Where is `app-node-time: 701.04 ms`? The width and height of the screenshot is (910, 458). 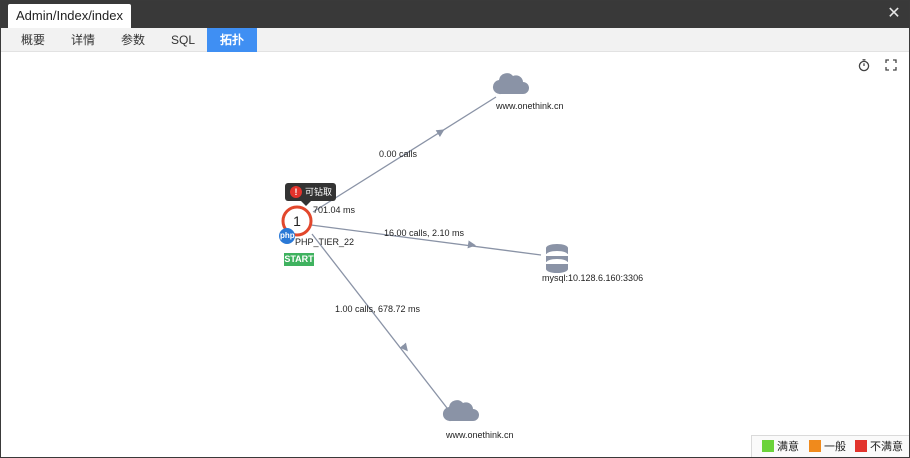
app-node-time: 701.04 ms is located at coordinates (334, 210).